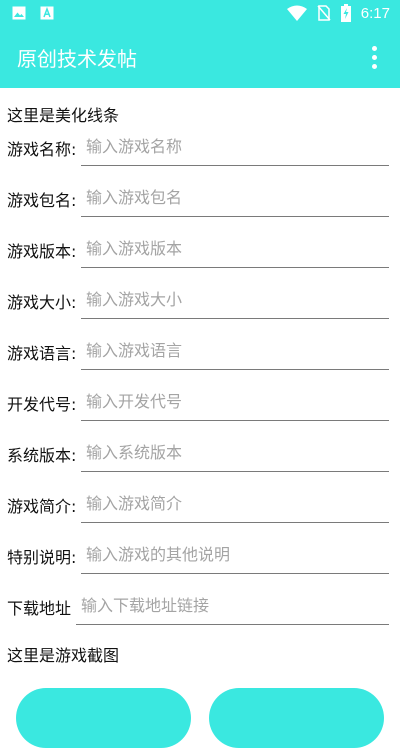 The image size is (400, 748). Describe the element at coordinates (232, 609) in the screenshot. I see `download-url-input` at that location.